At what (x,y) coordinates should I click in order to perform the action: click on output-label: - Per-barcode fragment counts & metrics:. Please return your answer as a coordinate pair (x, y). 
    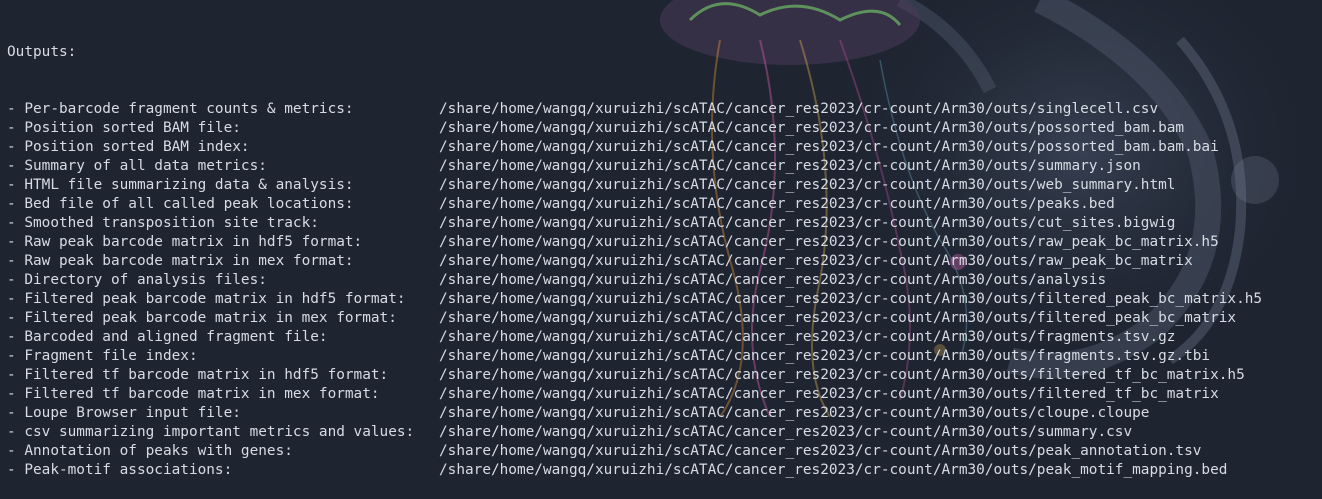
    Looking at the image, I should click on (180, 109).